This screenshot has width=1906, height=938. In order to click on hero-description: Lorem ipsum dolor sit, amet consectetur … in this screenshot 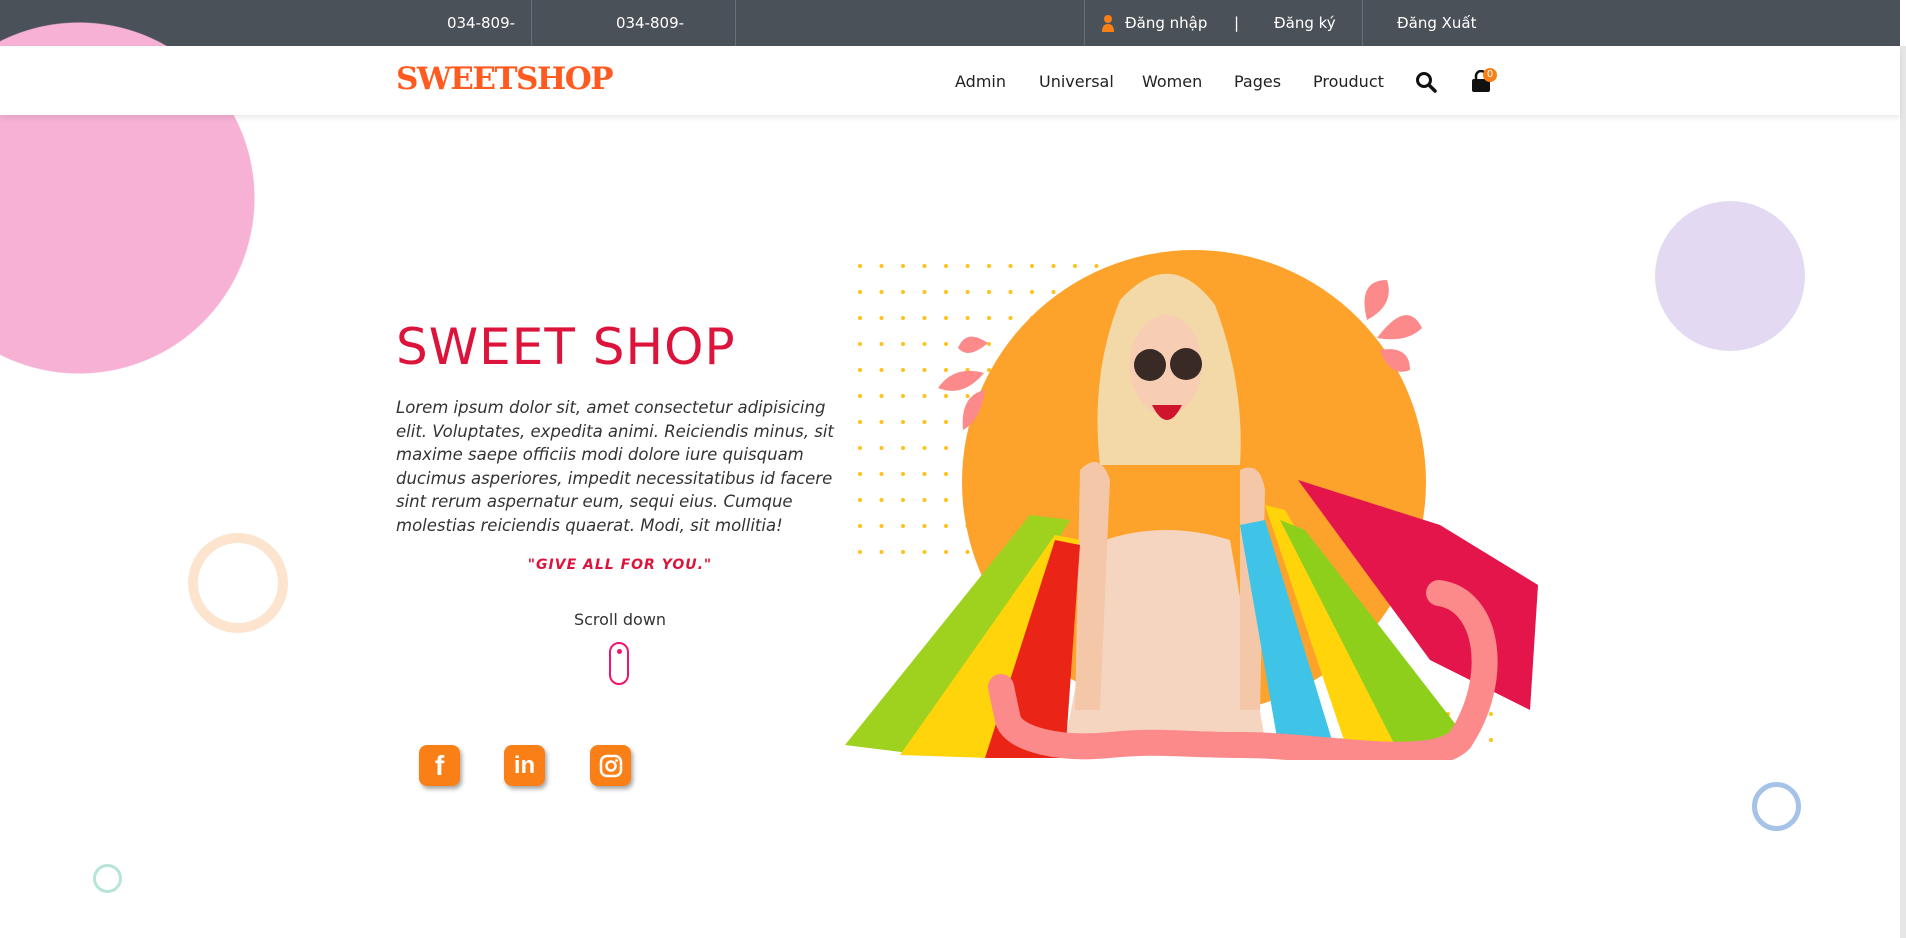, I will do `click(615, 466)`.